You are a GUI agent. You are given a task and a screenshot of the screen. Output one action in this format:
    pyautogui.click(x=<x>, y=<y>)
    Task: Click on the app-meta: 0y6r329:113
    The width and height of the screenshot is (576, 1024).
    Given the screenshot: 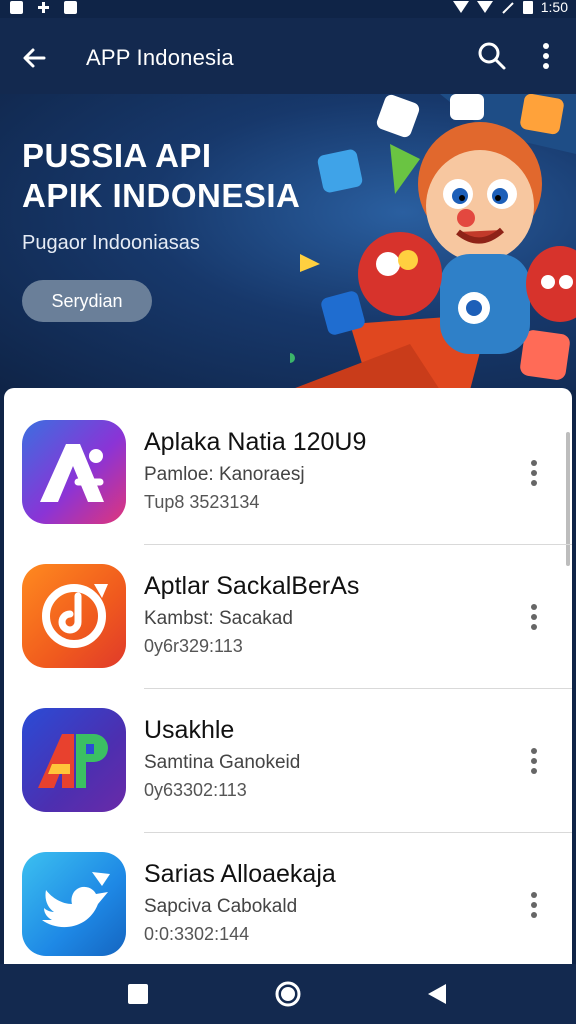 What is the action you would take?
    pyautogui.click(x=193, y=646)
    